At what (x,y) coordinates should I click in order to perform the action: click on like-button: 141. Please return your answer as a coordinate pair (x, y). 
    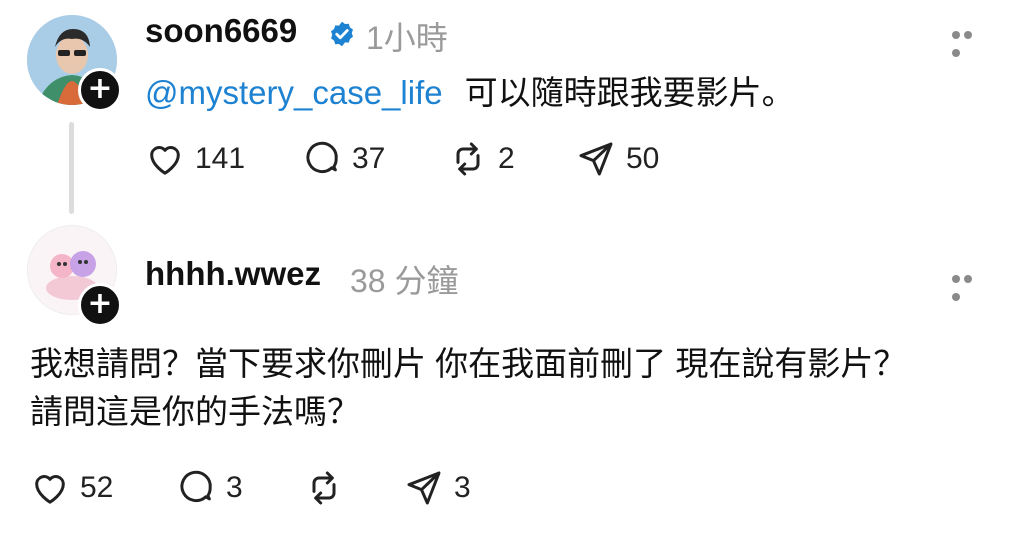
    Looking at the image, I should click on (195, 159).